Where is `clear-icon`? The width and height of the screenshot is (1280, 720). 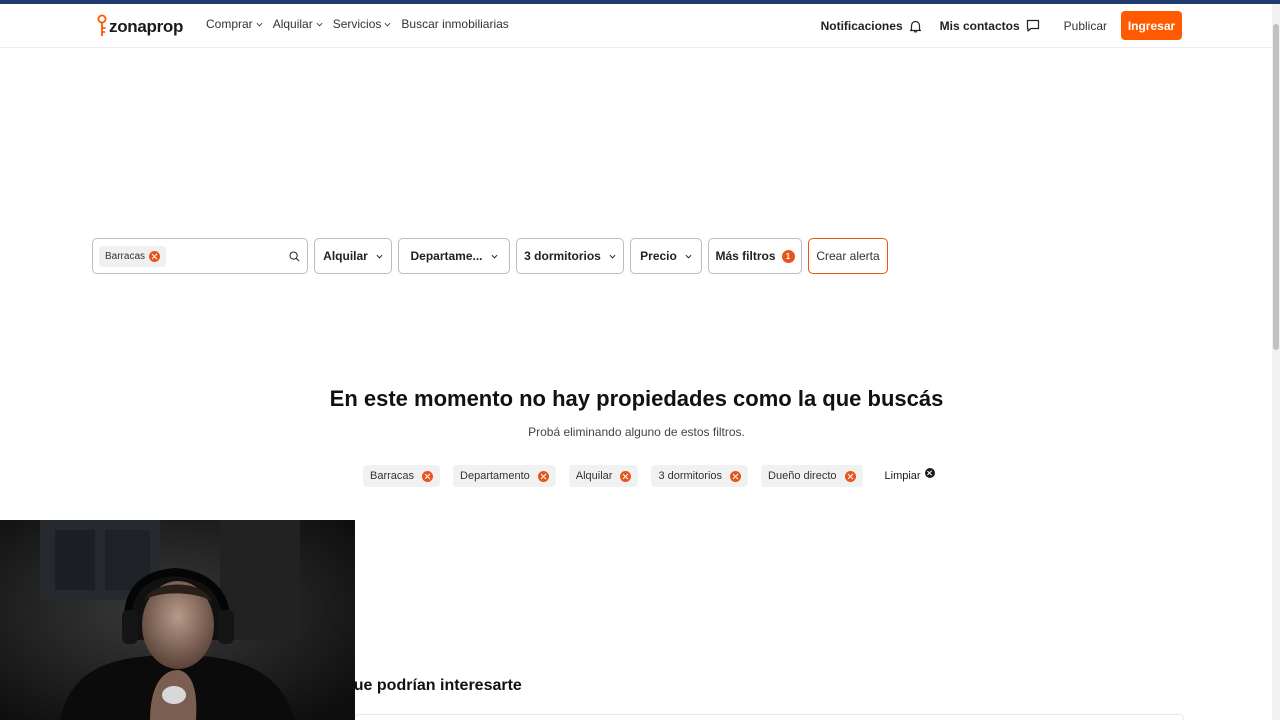
clear-icon is located at coordinates (929, 473).